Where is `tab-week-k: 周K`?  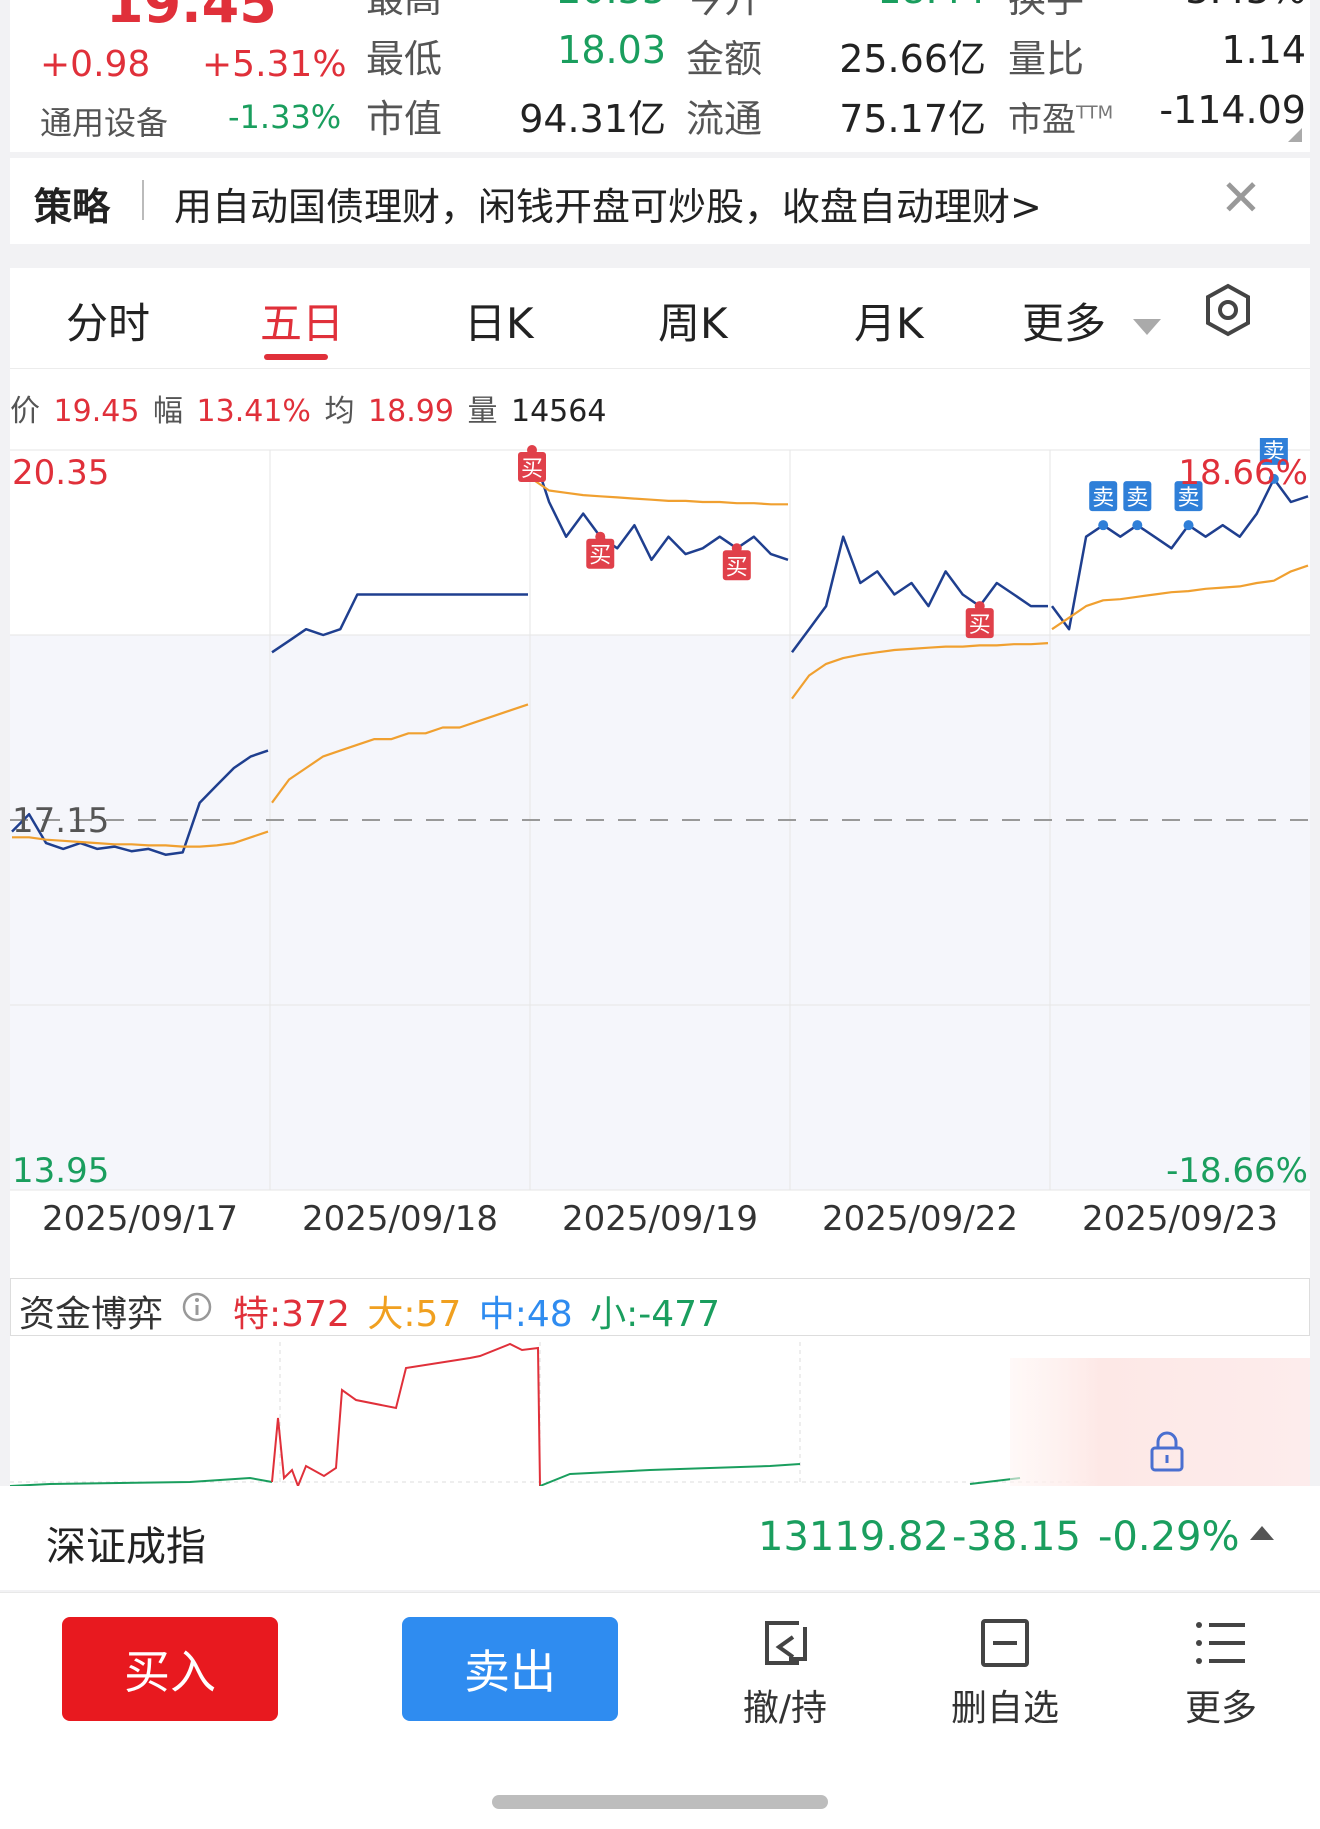
tab-week-k: 周K is located at coordinates (693, 320).